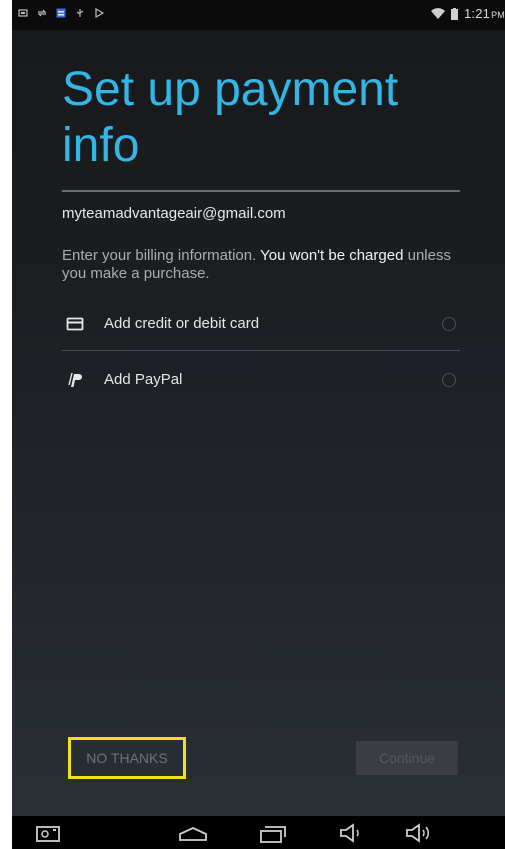  What do you see at coordinates (258, 15) in the screenshot?
I see `status-bar: 1:21PM` at bounding box center [258, 15].